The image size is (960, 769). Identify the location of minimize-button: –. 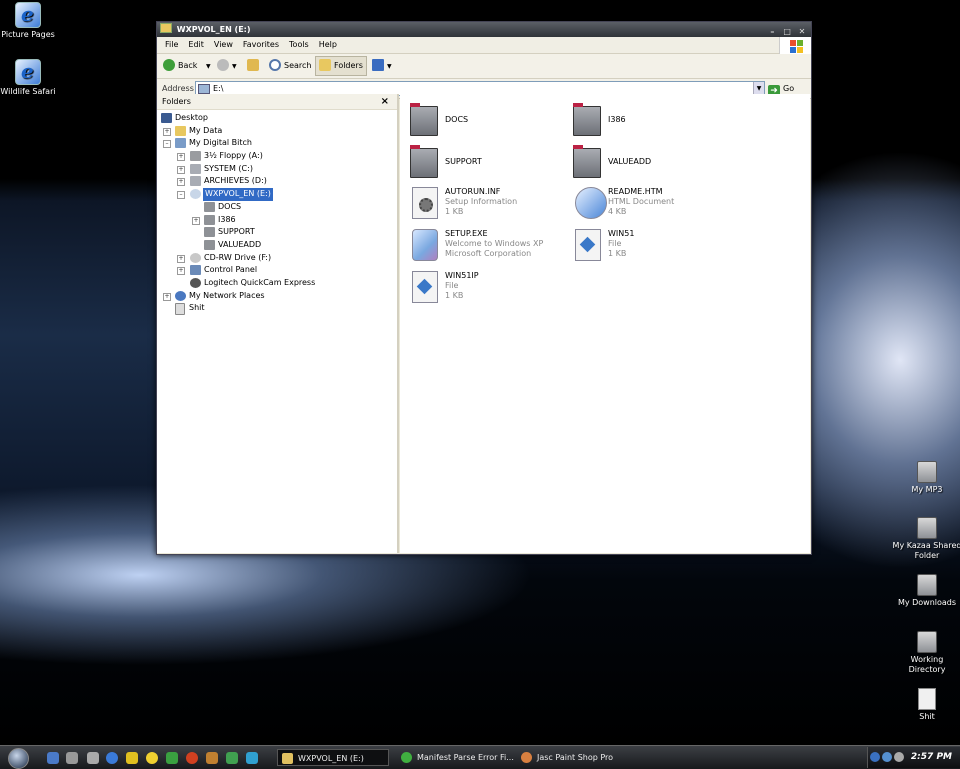
(772, 32).